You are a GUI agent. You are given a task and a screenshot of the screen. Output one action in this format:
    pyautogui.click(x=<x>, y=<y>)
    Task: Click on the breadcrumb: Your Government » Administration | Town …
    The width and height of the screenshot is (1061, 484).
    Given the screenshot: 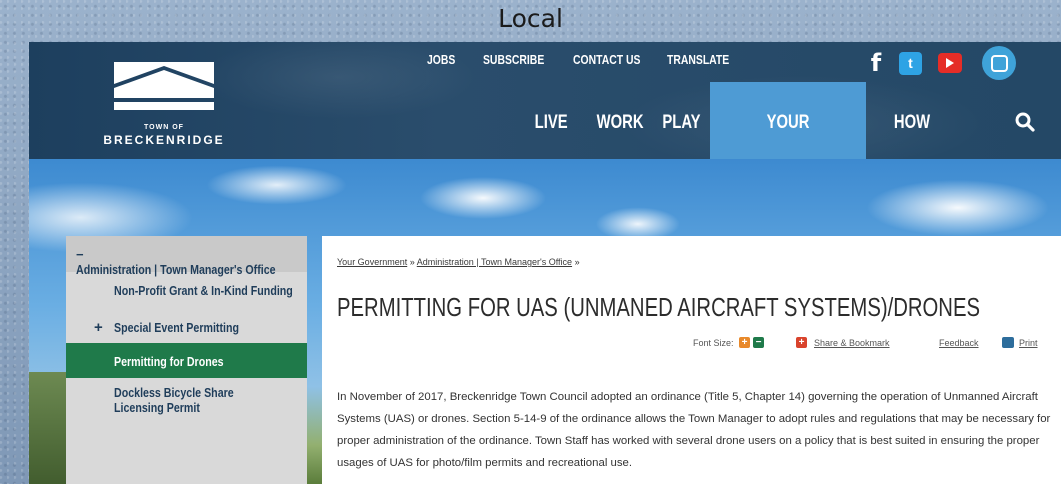 What is the action you would take?
    pyautogui.click(x=458, y=262)
    